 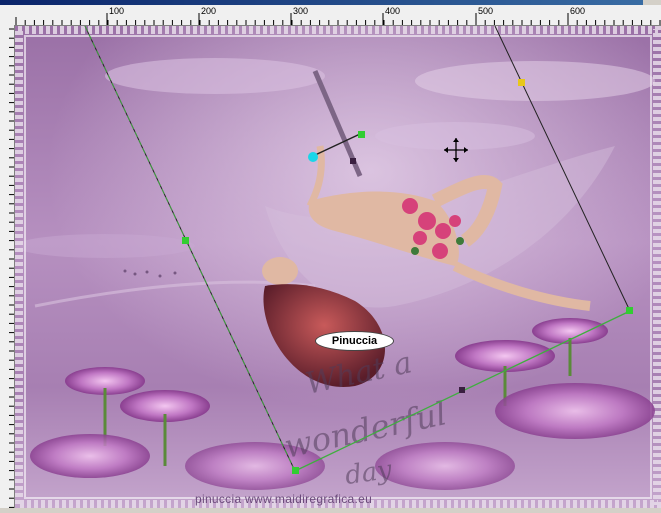 I want to click on move-cursor-icon, so click(x=456, y=150).